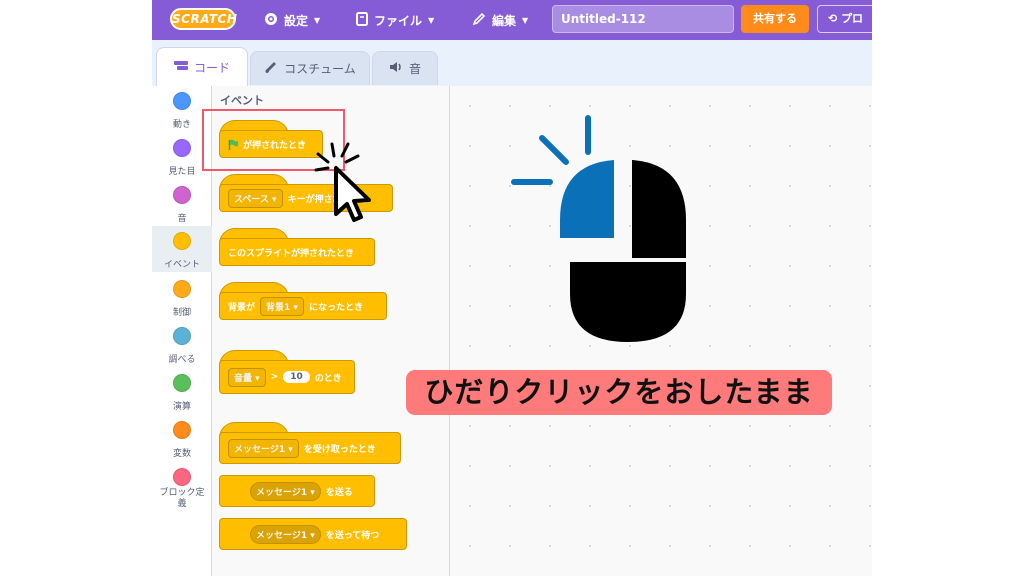 Image resolution: width=1024 pixels, height=576 pixels. What do you see at coordinates (504, 20) in the screenshot?
I see `edit-label: 編集` at bounding box center [504, 20].